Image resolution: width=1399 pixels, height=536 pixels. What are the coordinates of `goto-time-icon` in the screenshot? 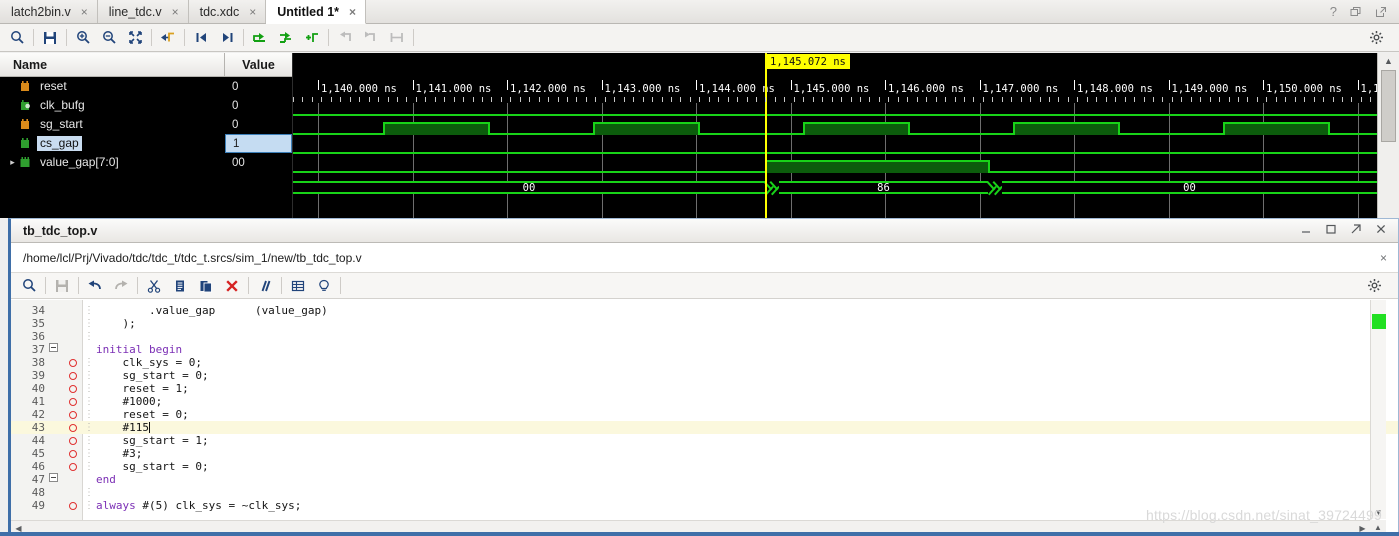 It's located at (168, 38).